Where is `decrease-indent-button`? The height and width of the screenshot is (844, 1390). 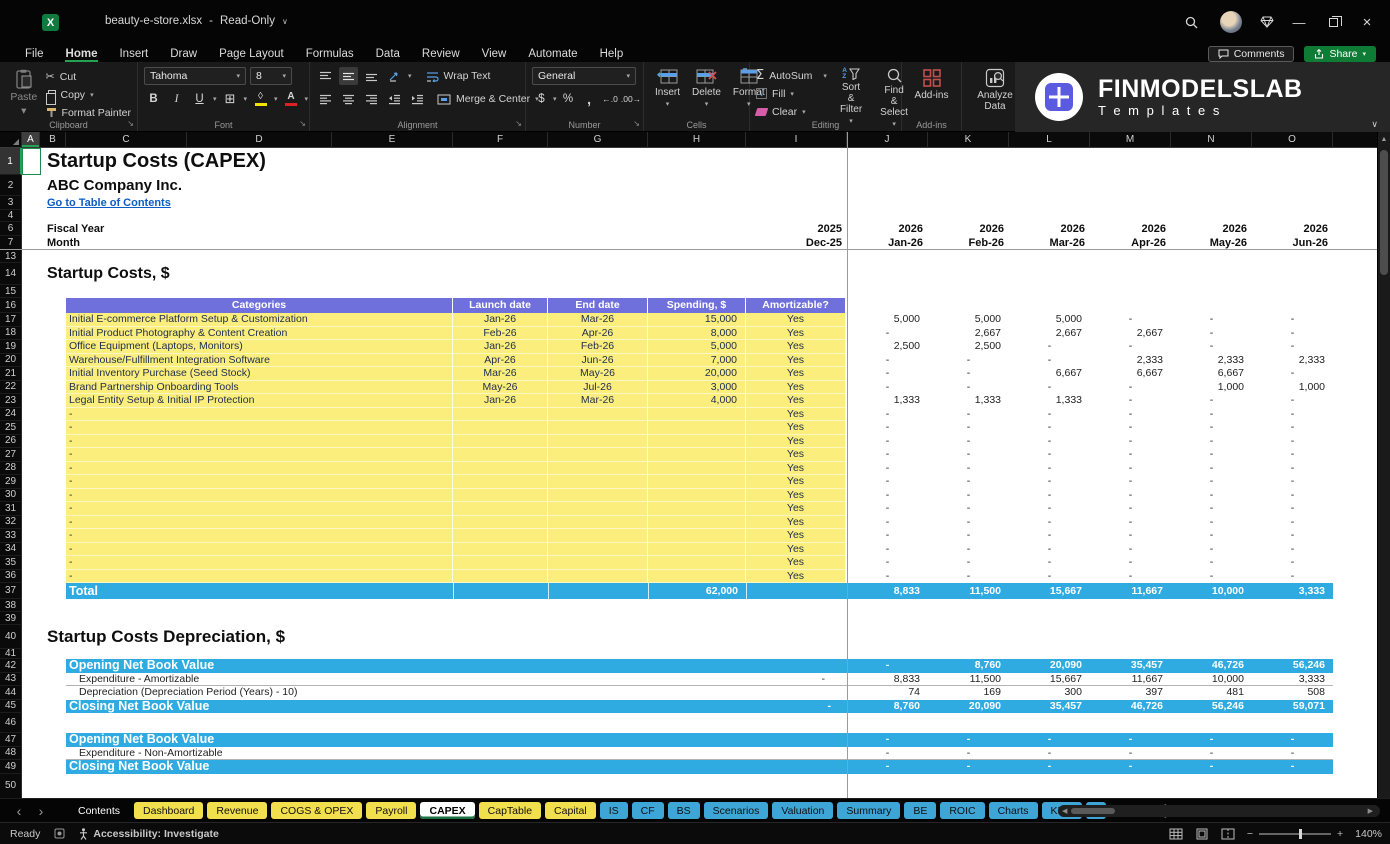
decrease-indent-button is located at coordinates (394, 99).